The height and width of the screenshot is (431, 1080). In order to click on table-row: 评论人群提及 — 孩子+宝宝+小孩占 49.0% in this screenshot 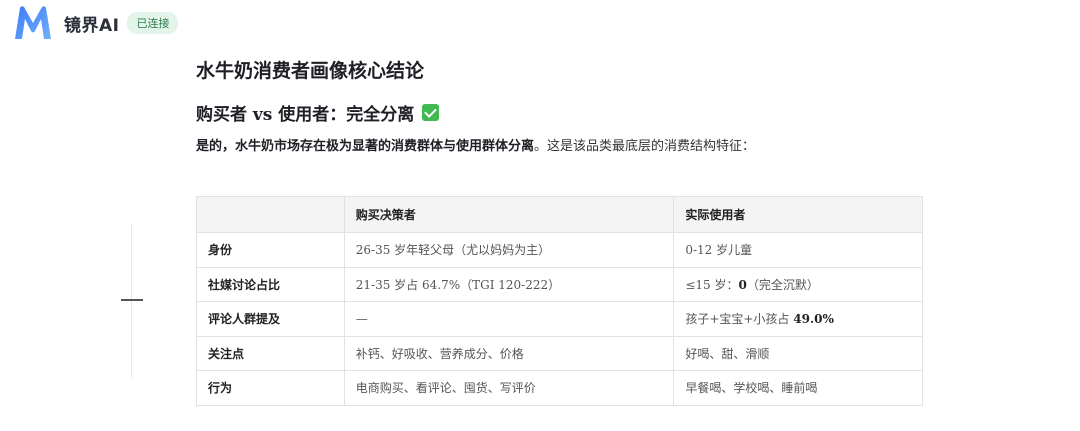, I will do `click(559, 319)`.